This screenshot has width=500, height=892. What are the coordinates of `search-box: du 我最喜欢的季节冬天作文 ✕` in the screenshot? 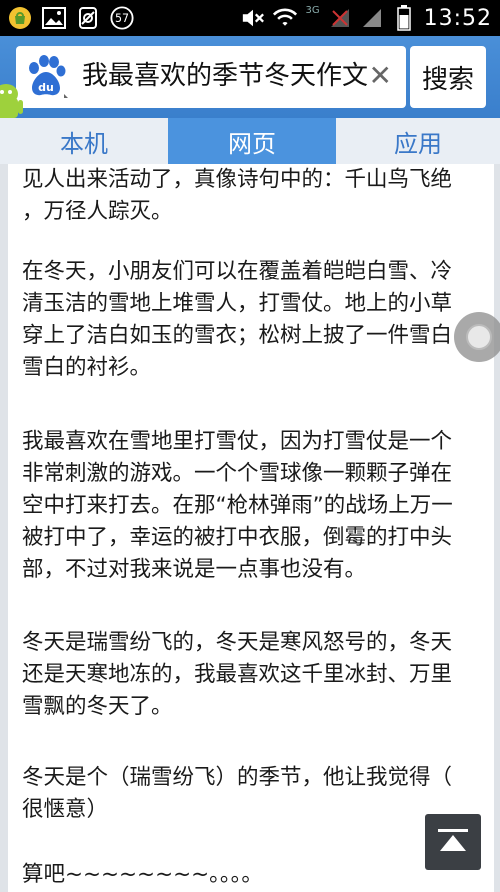 It's located at (211, 77).